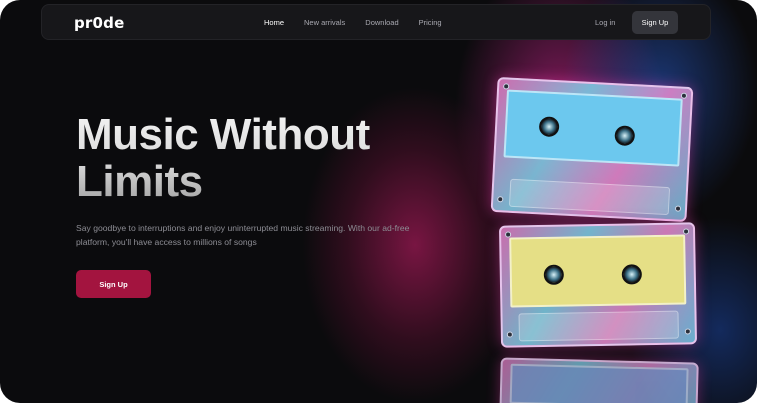 The width and height of the screenshot is (757, 403). I want to click on nav-signup-button: Sign Up, so click(655, 22).